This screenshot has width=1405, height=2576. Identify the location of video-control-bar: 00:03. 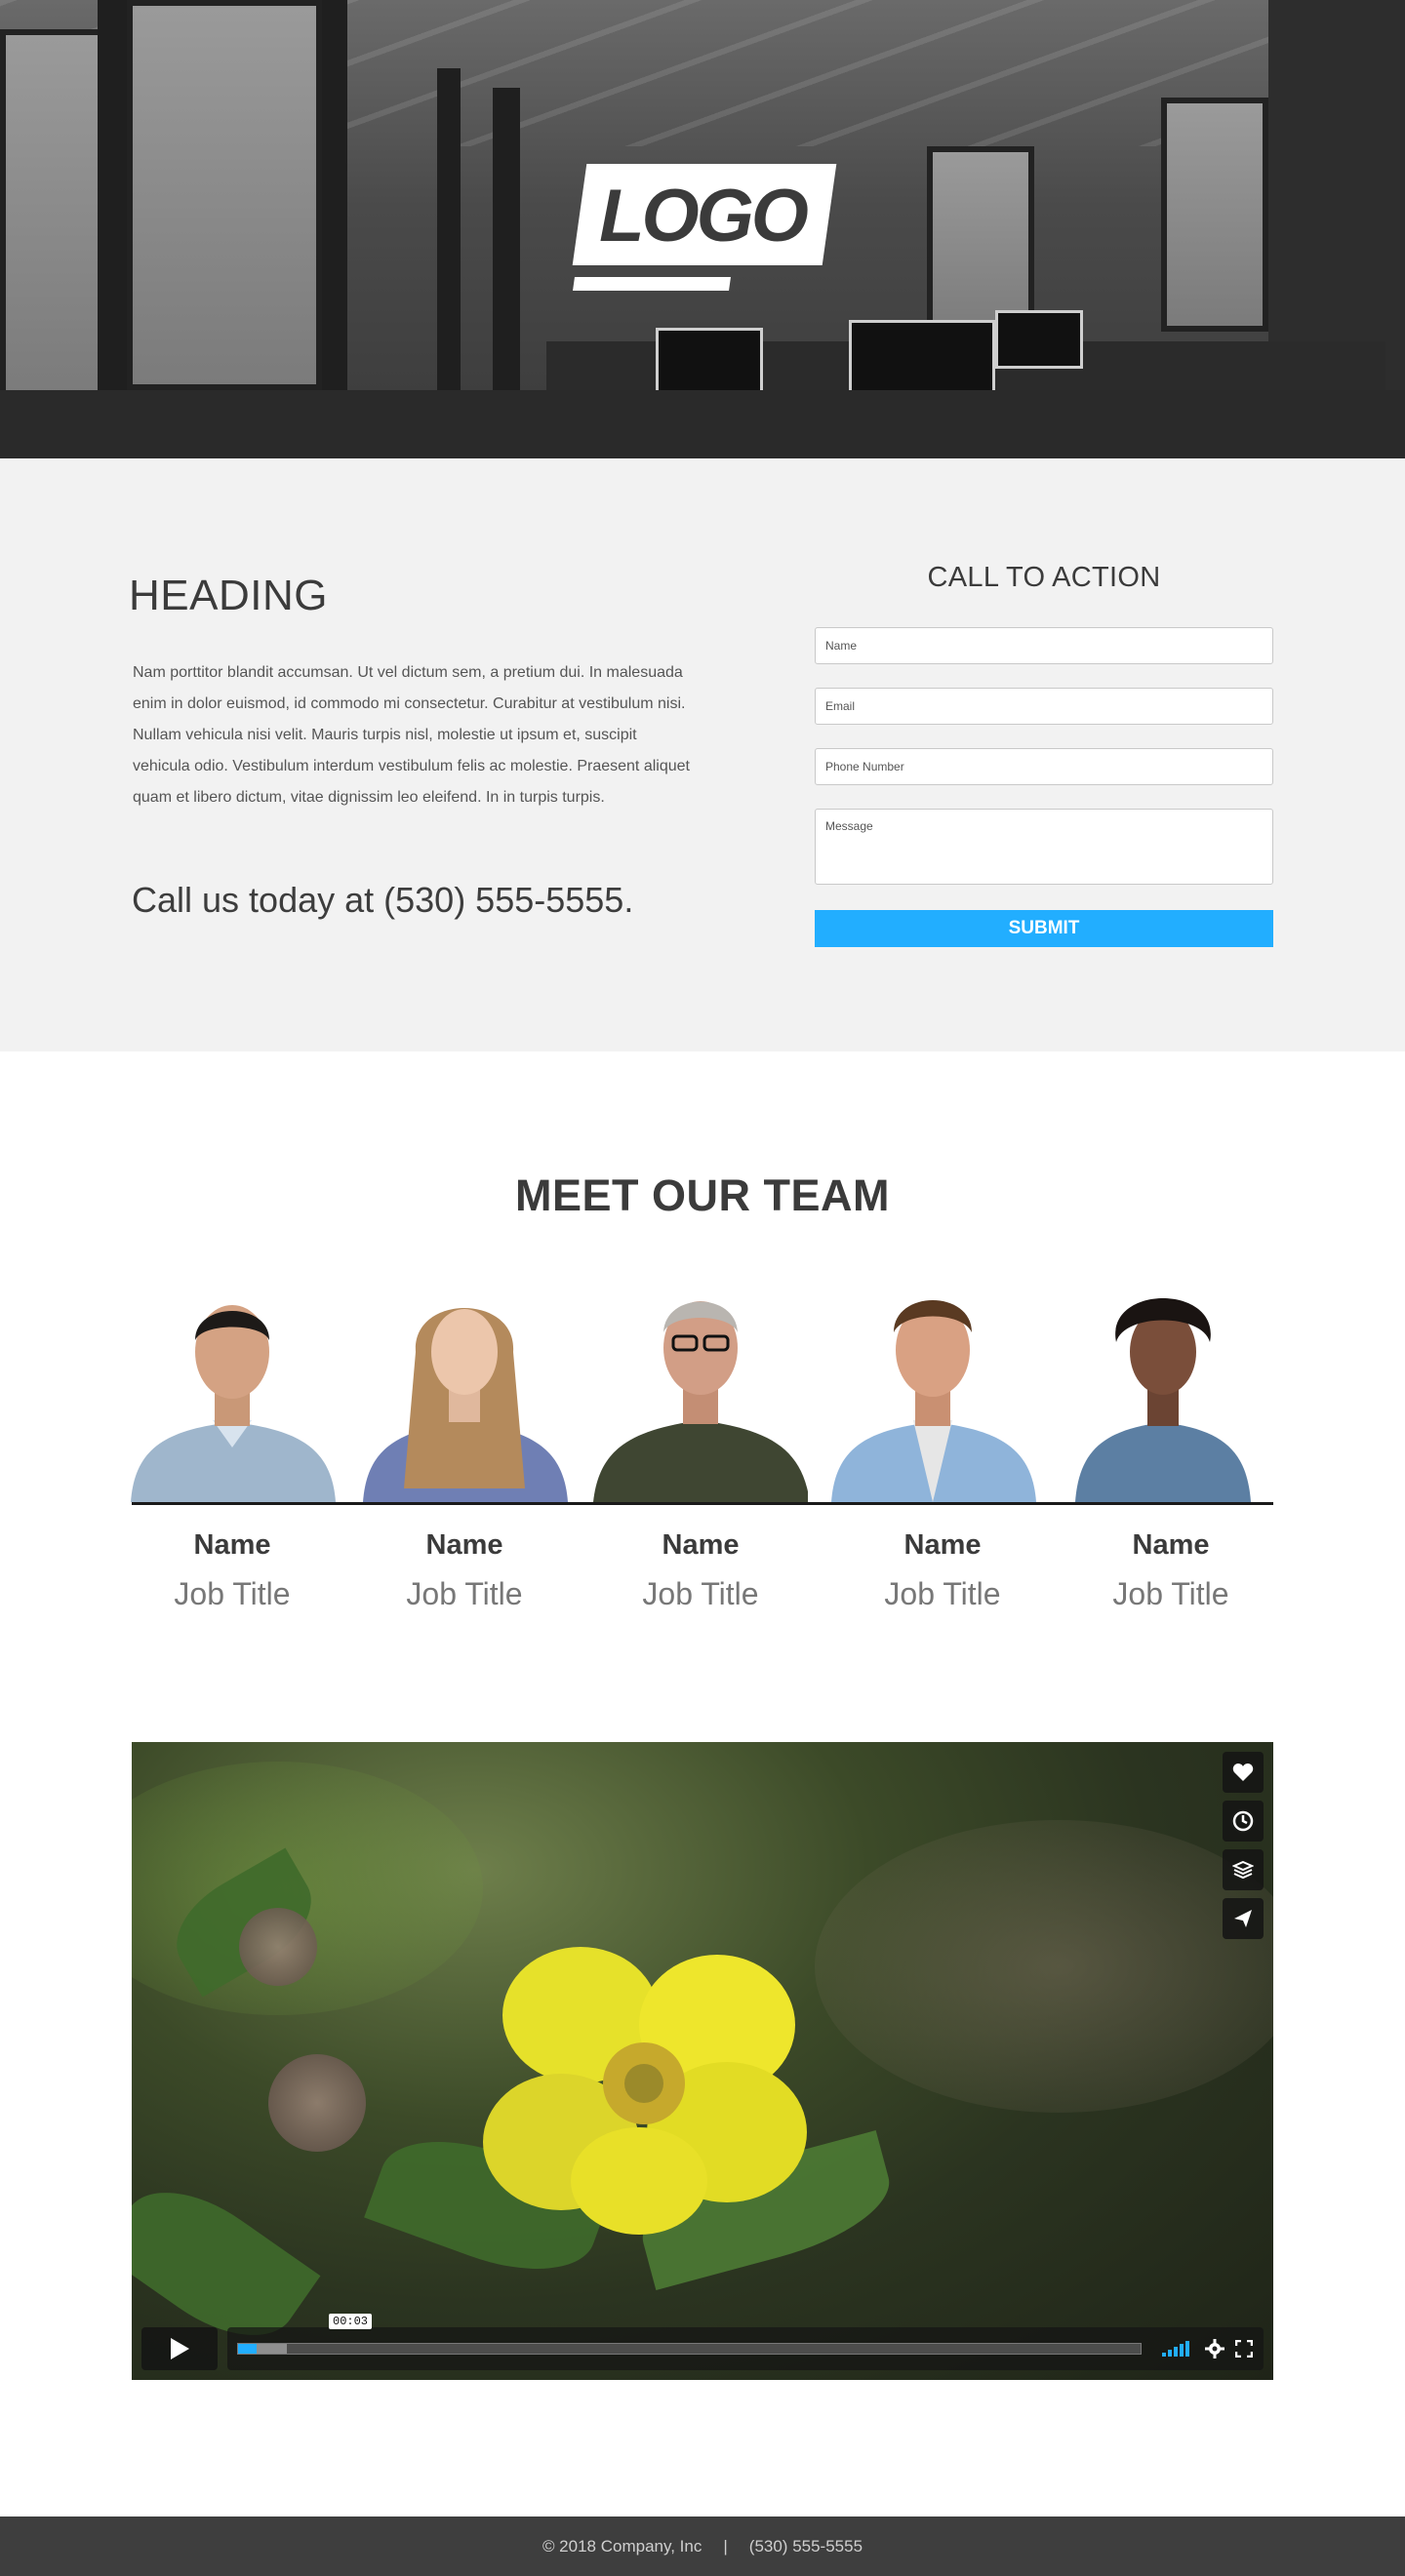
(745, 2342).